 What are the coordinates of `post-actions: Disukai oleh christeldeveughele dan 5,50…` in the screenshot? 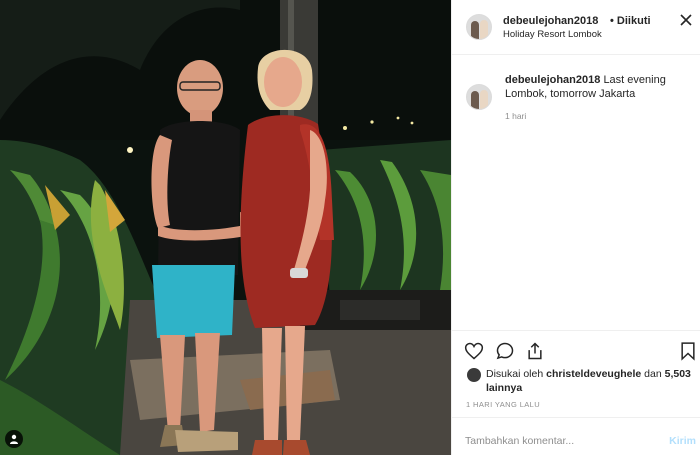 It's located at (576, 392).